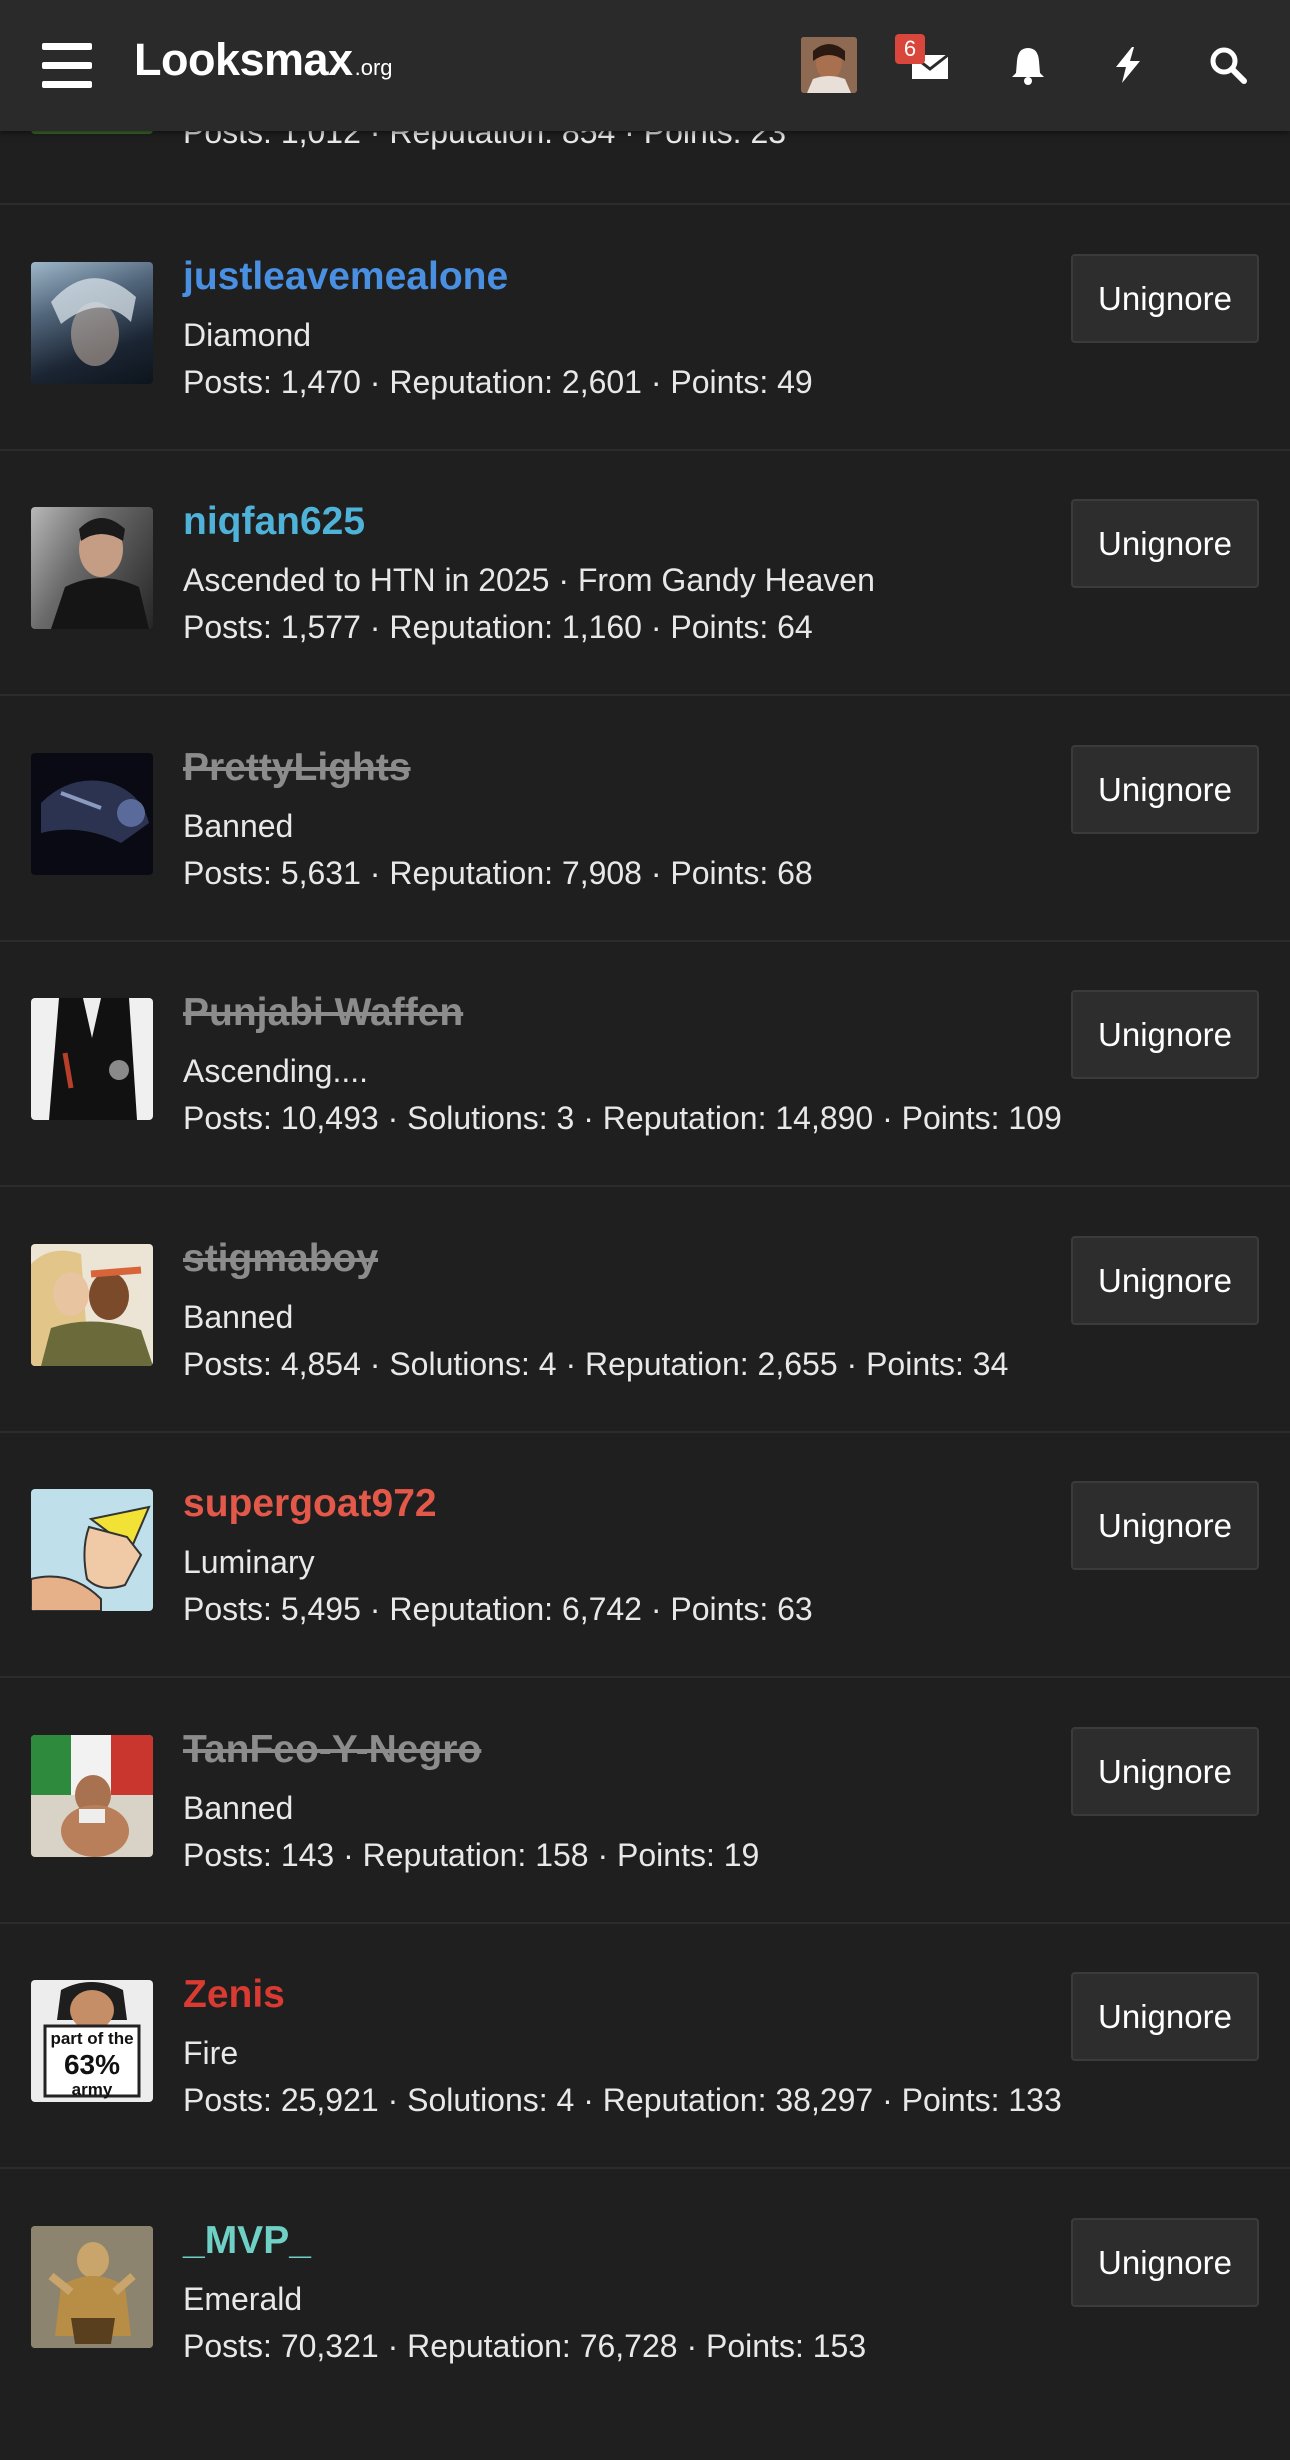  I want to click on username: niqfan625, so click(274, 522).